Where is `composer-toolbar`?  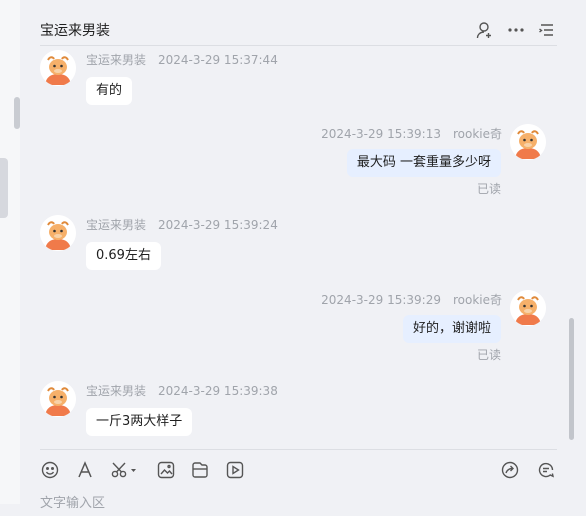
composer-toolbar is located at coordinates (298, 470).